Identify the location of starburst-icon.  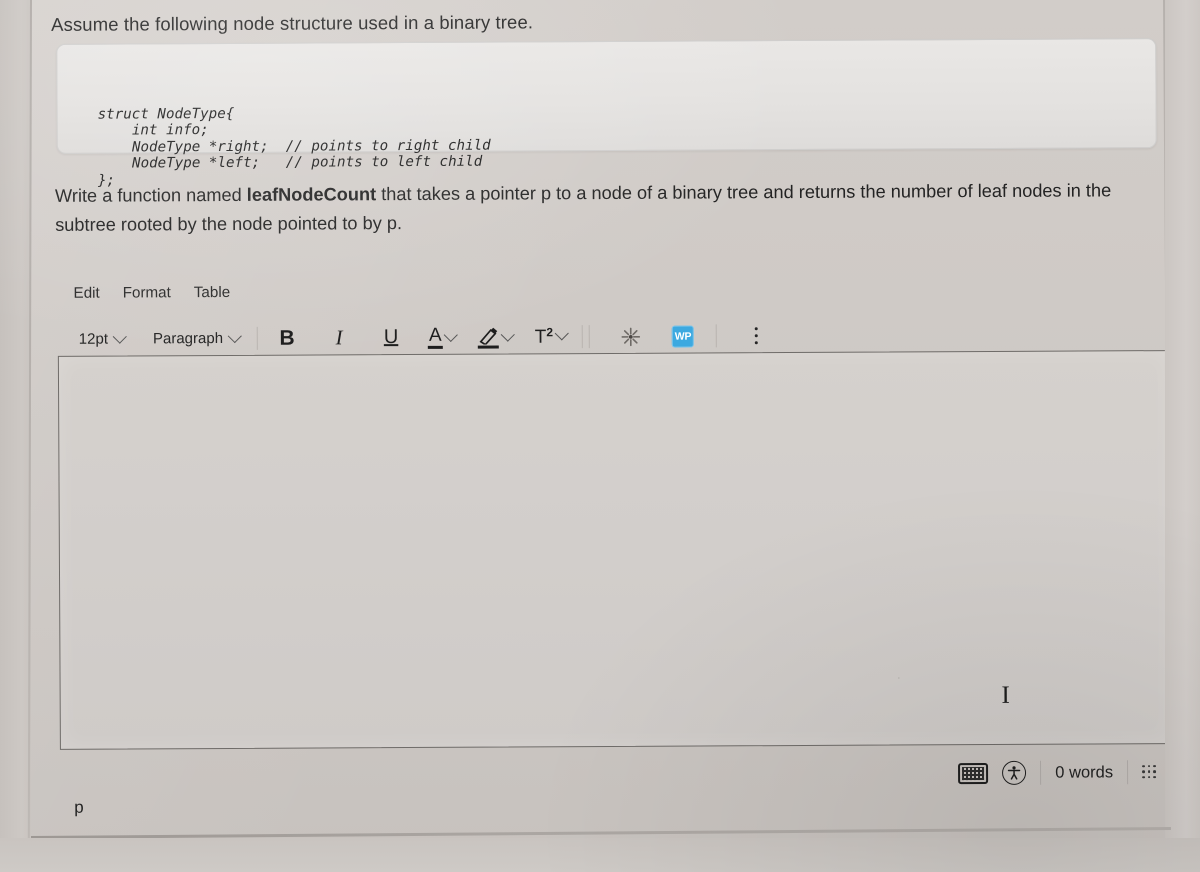
(631, 336).